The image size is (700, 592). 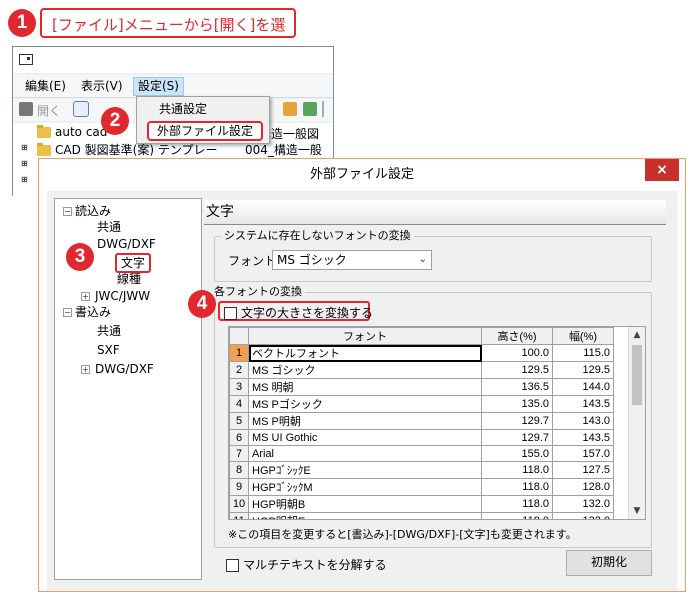 I want to click on row-number: 10, so click(x=239, y=504).